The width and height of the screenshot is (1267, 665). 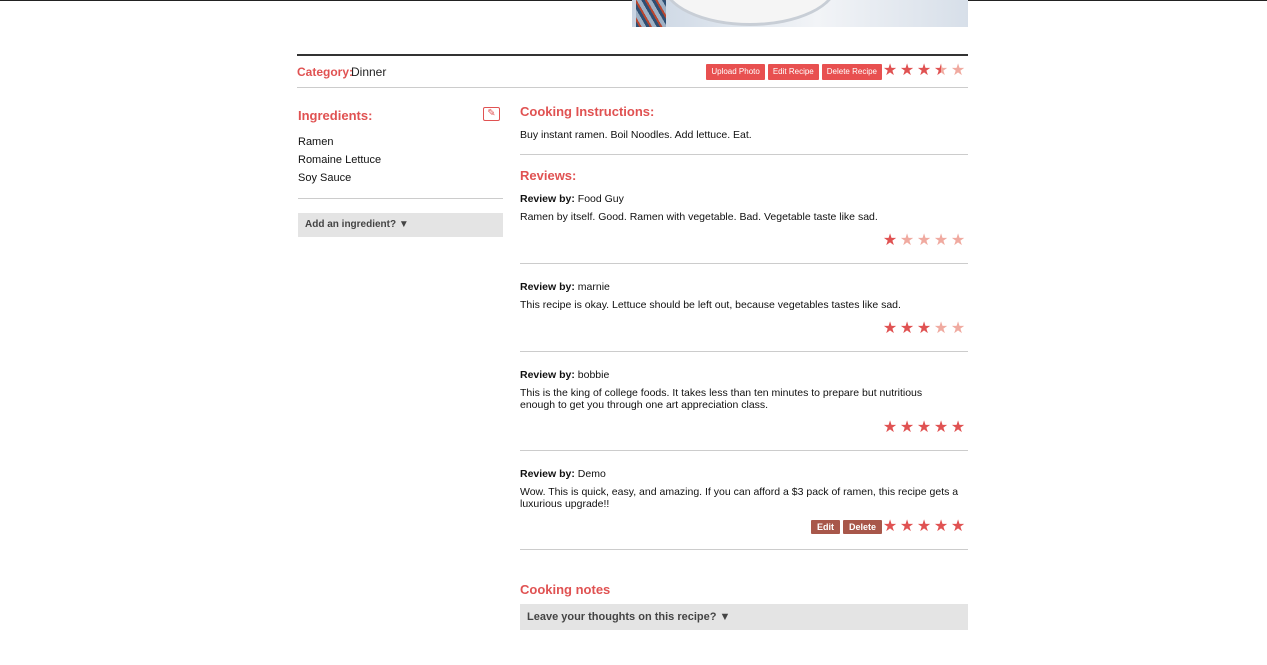 I want to click on ingredient-list: Ramen Romaine Lettuce Soy Sauce, so click(x=339, y=162).